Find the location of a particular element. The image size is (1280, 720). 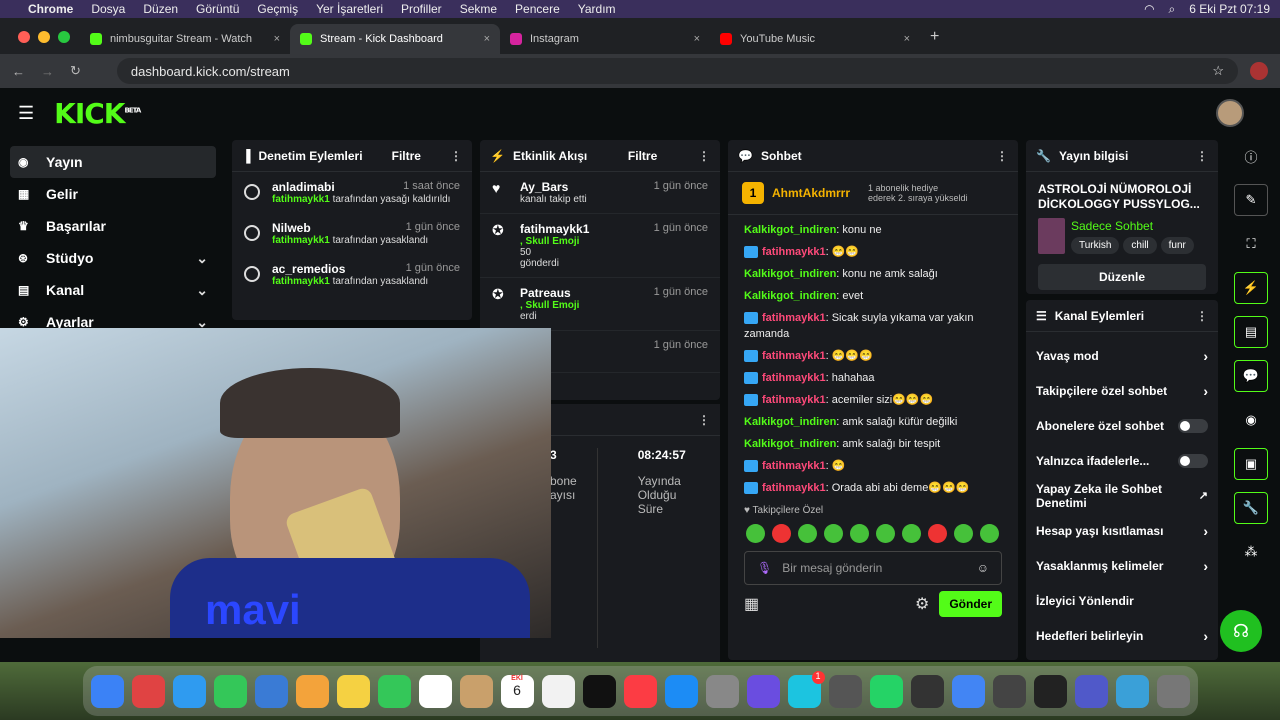

new-tab-button: + is located at coordinates (934, 37).